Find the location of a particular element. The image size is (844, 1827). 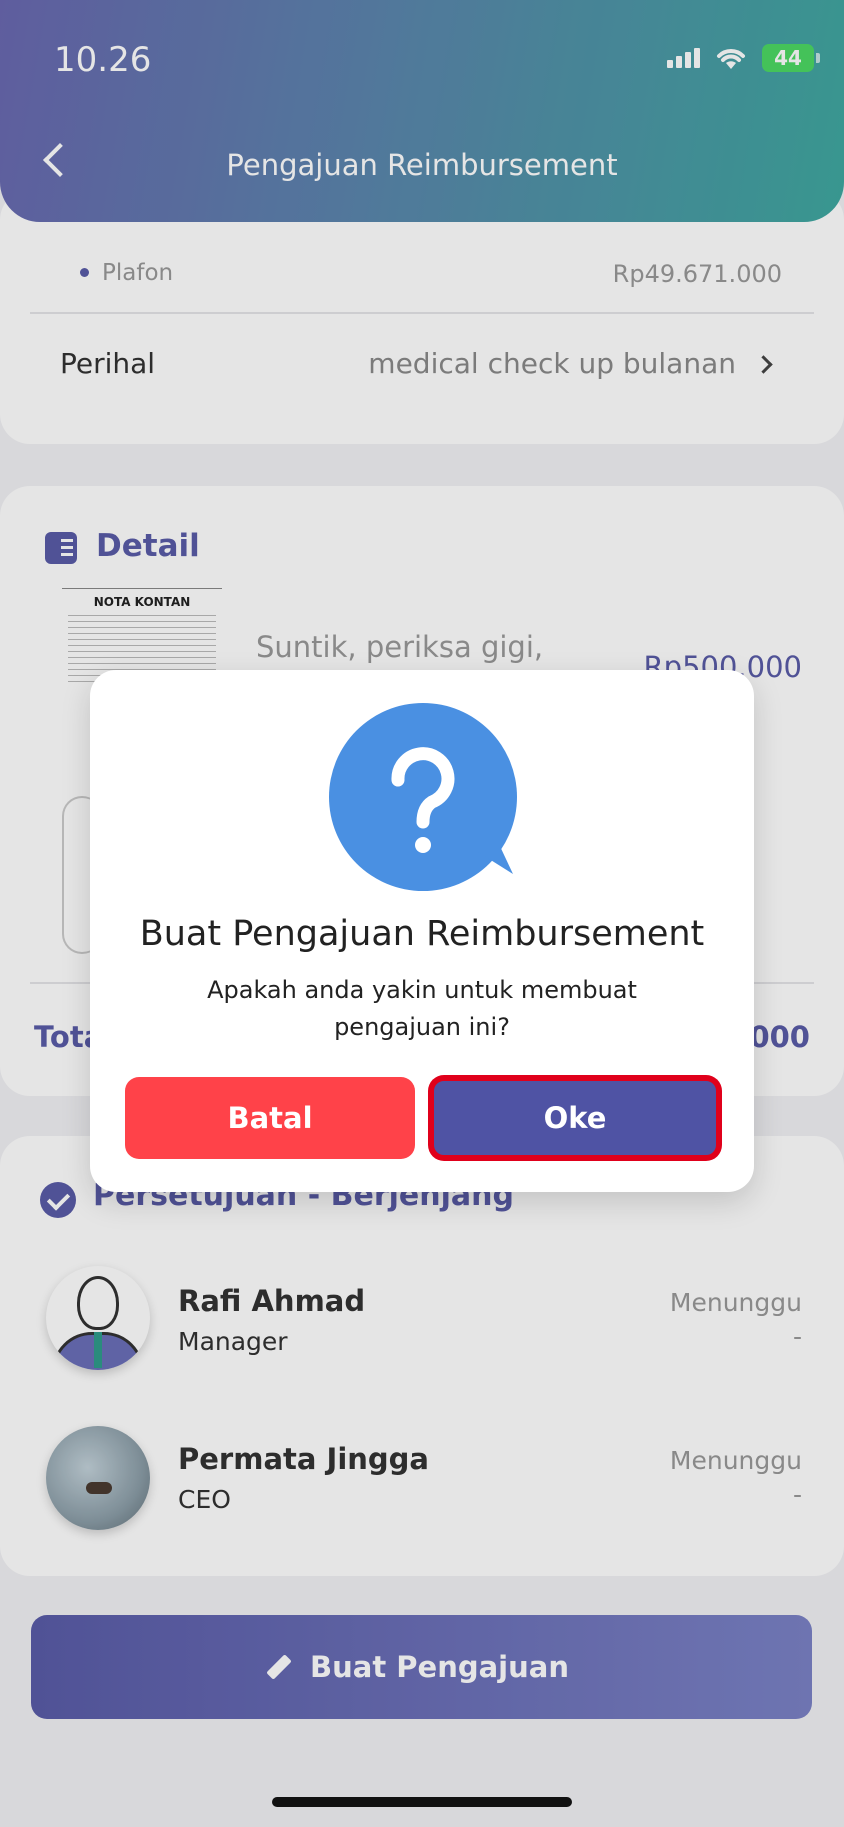

dialog-title: Buat Pengajuan Reimbursement is located at coordinates (422, 934).